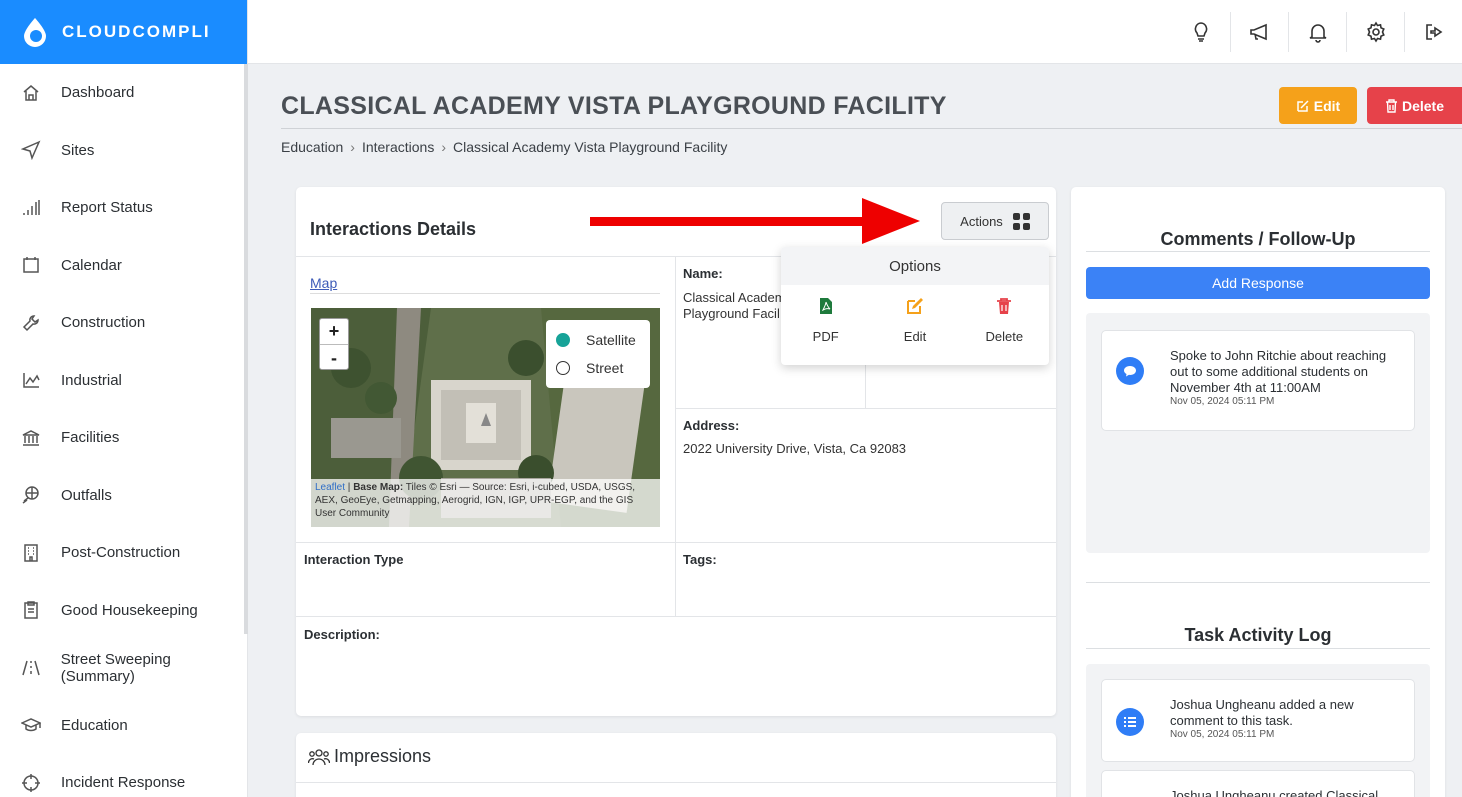 Image resolution: width=1462 pixels, height=797 pixels. I want to click on delete-button: Delete, so click(1414, 105).